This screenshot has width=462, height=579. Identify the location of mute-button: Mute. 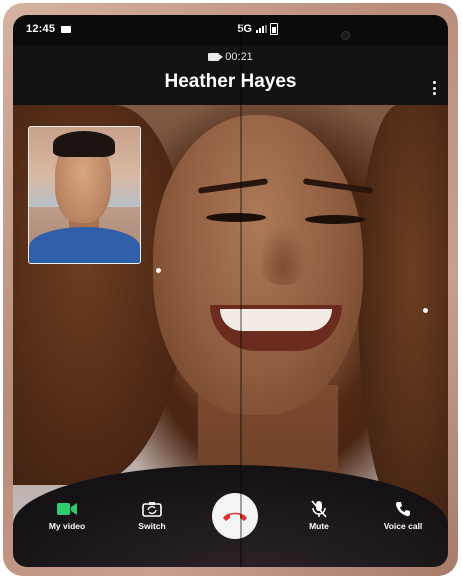
(319, 515).